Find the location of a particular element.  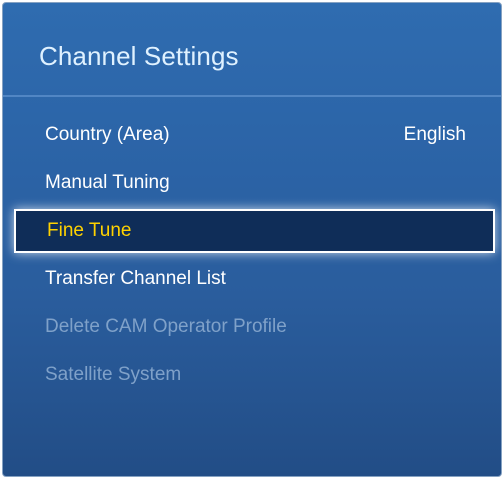

menu-item-label: Fine Tune is located at coordinates (89, 230).